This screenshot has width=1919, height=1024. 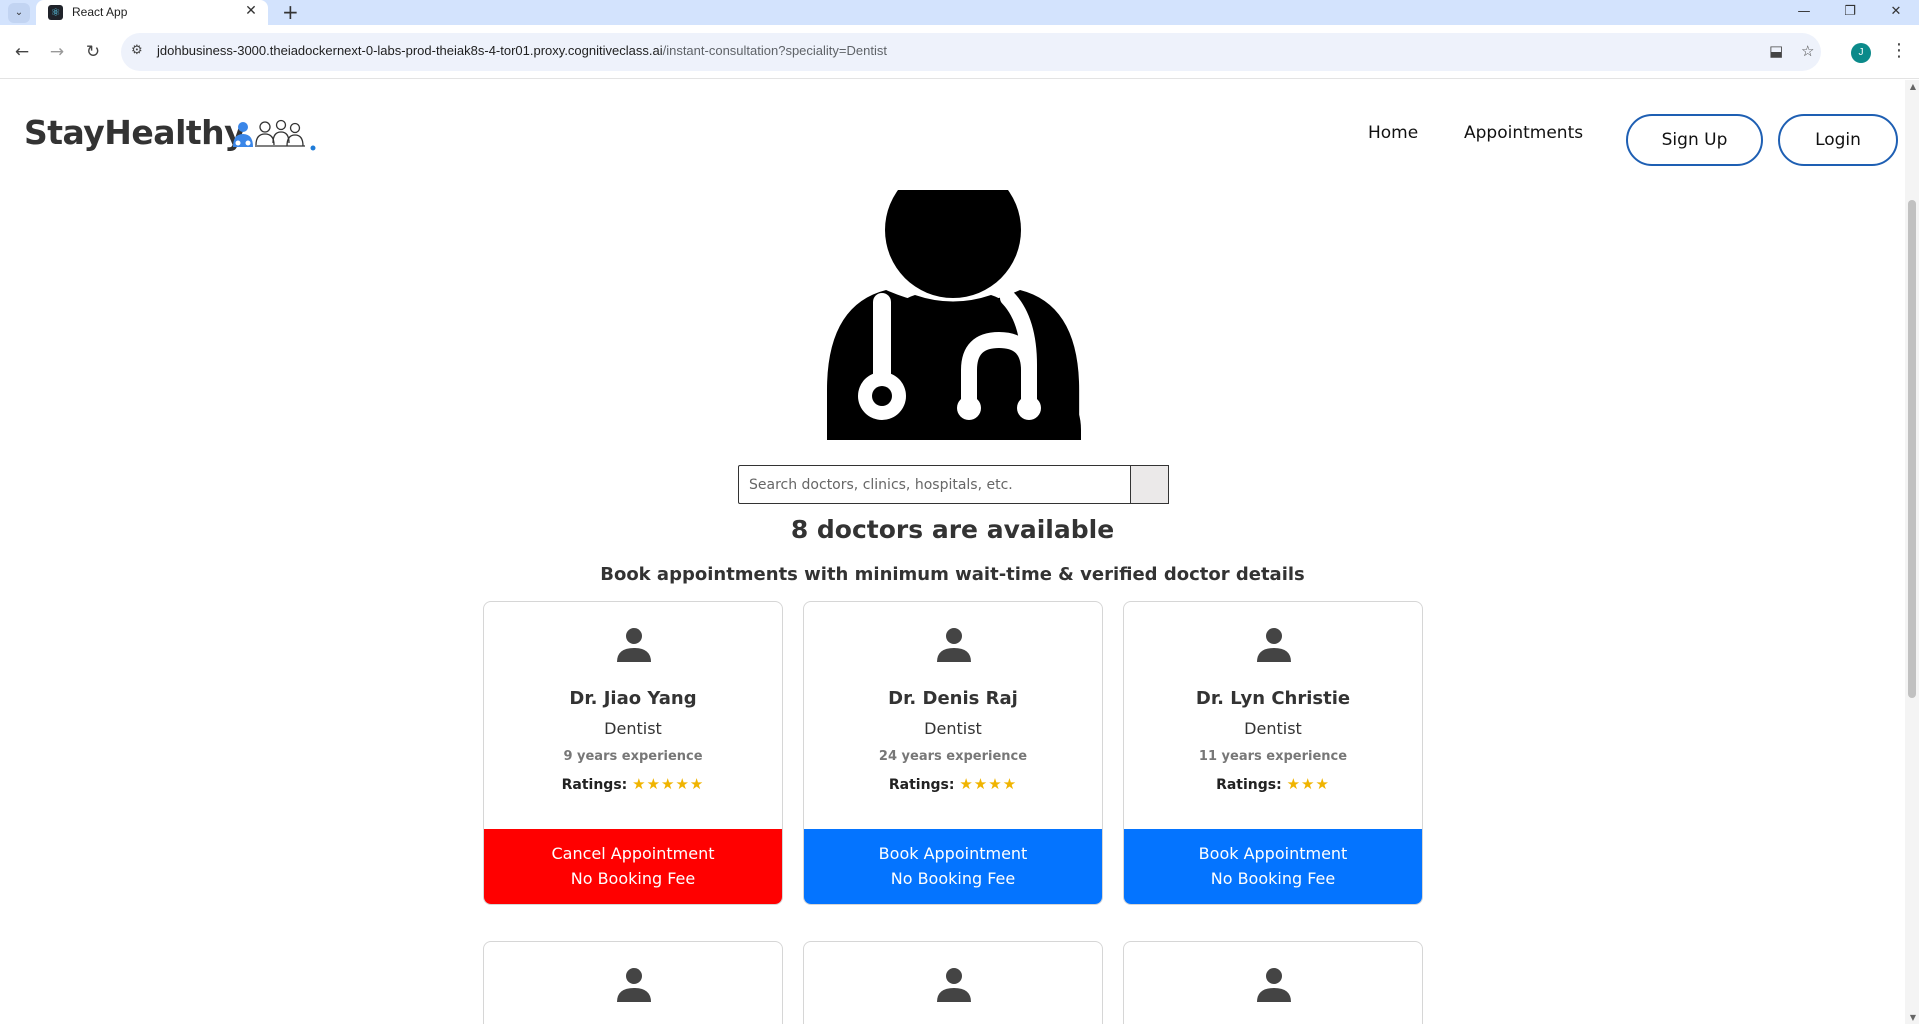 What do you see at coordinates (1150, 484) in the screenshot?
I see `search-button` at bounding box center [1150, 484].